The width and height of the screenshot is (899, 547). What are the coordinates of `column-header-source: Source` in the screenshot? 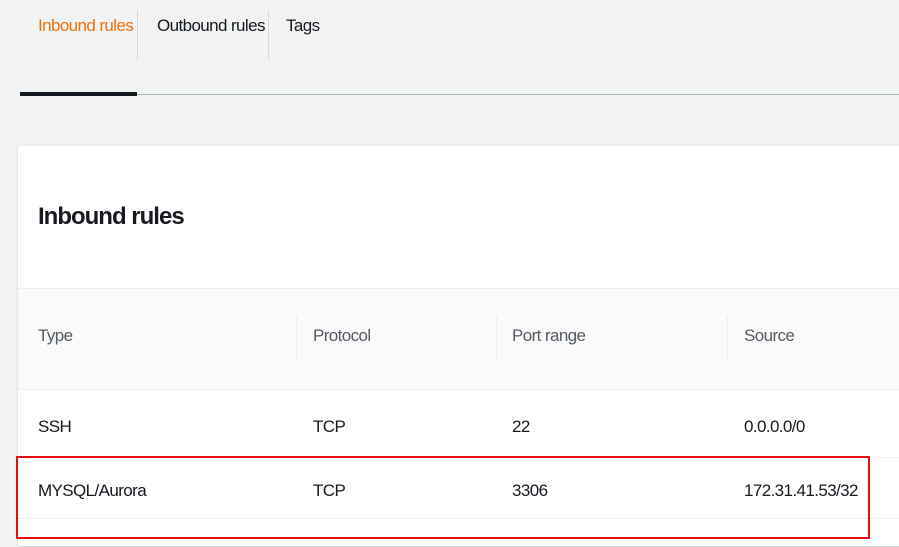 It's located at (769, 335).